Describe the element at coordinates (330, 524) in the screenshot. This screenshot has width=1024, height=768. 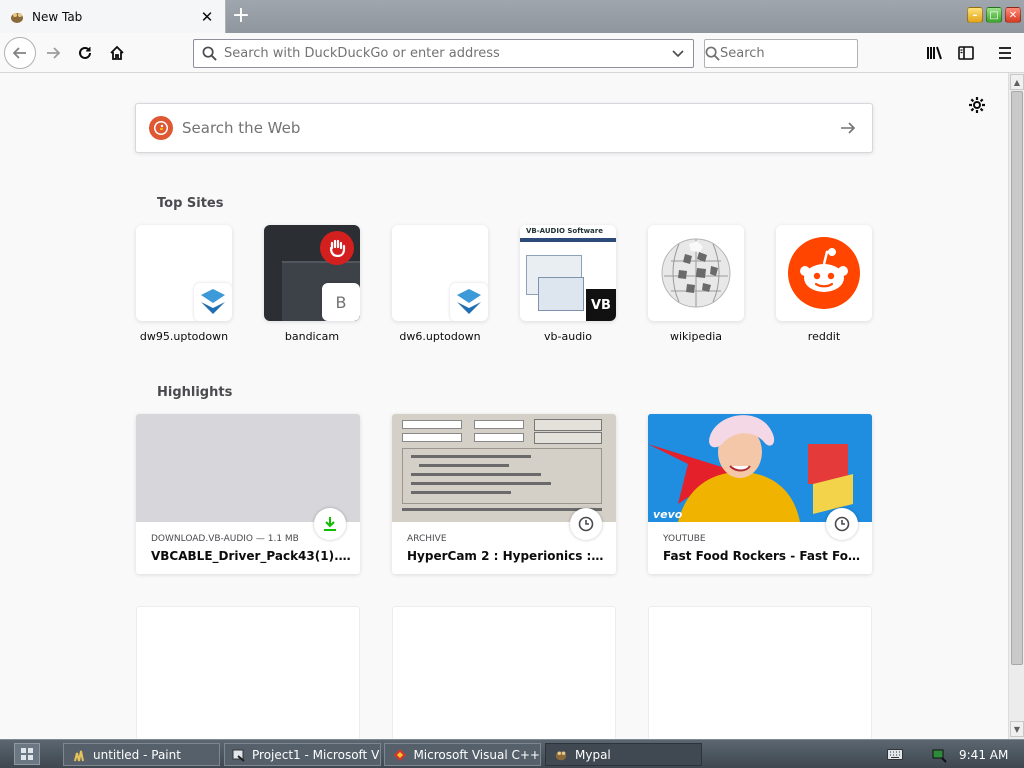
I see `download-icon` at that location.